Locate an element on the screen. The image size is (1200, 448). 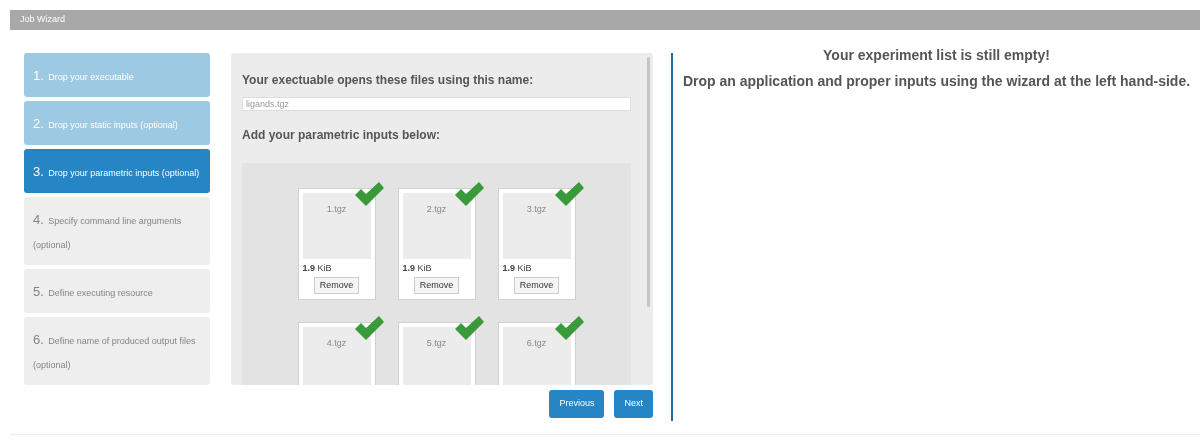
file-name: 6.tgz is located at coordinates (536, 343).